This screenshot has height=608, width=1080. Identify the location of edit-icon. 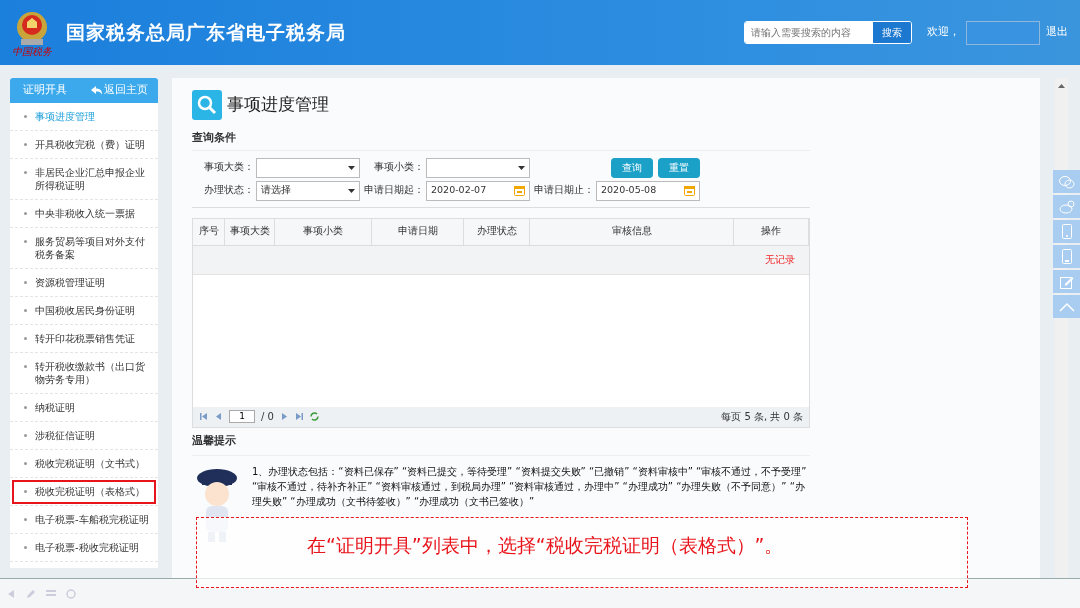
(1066, 281).